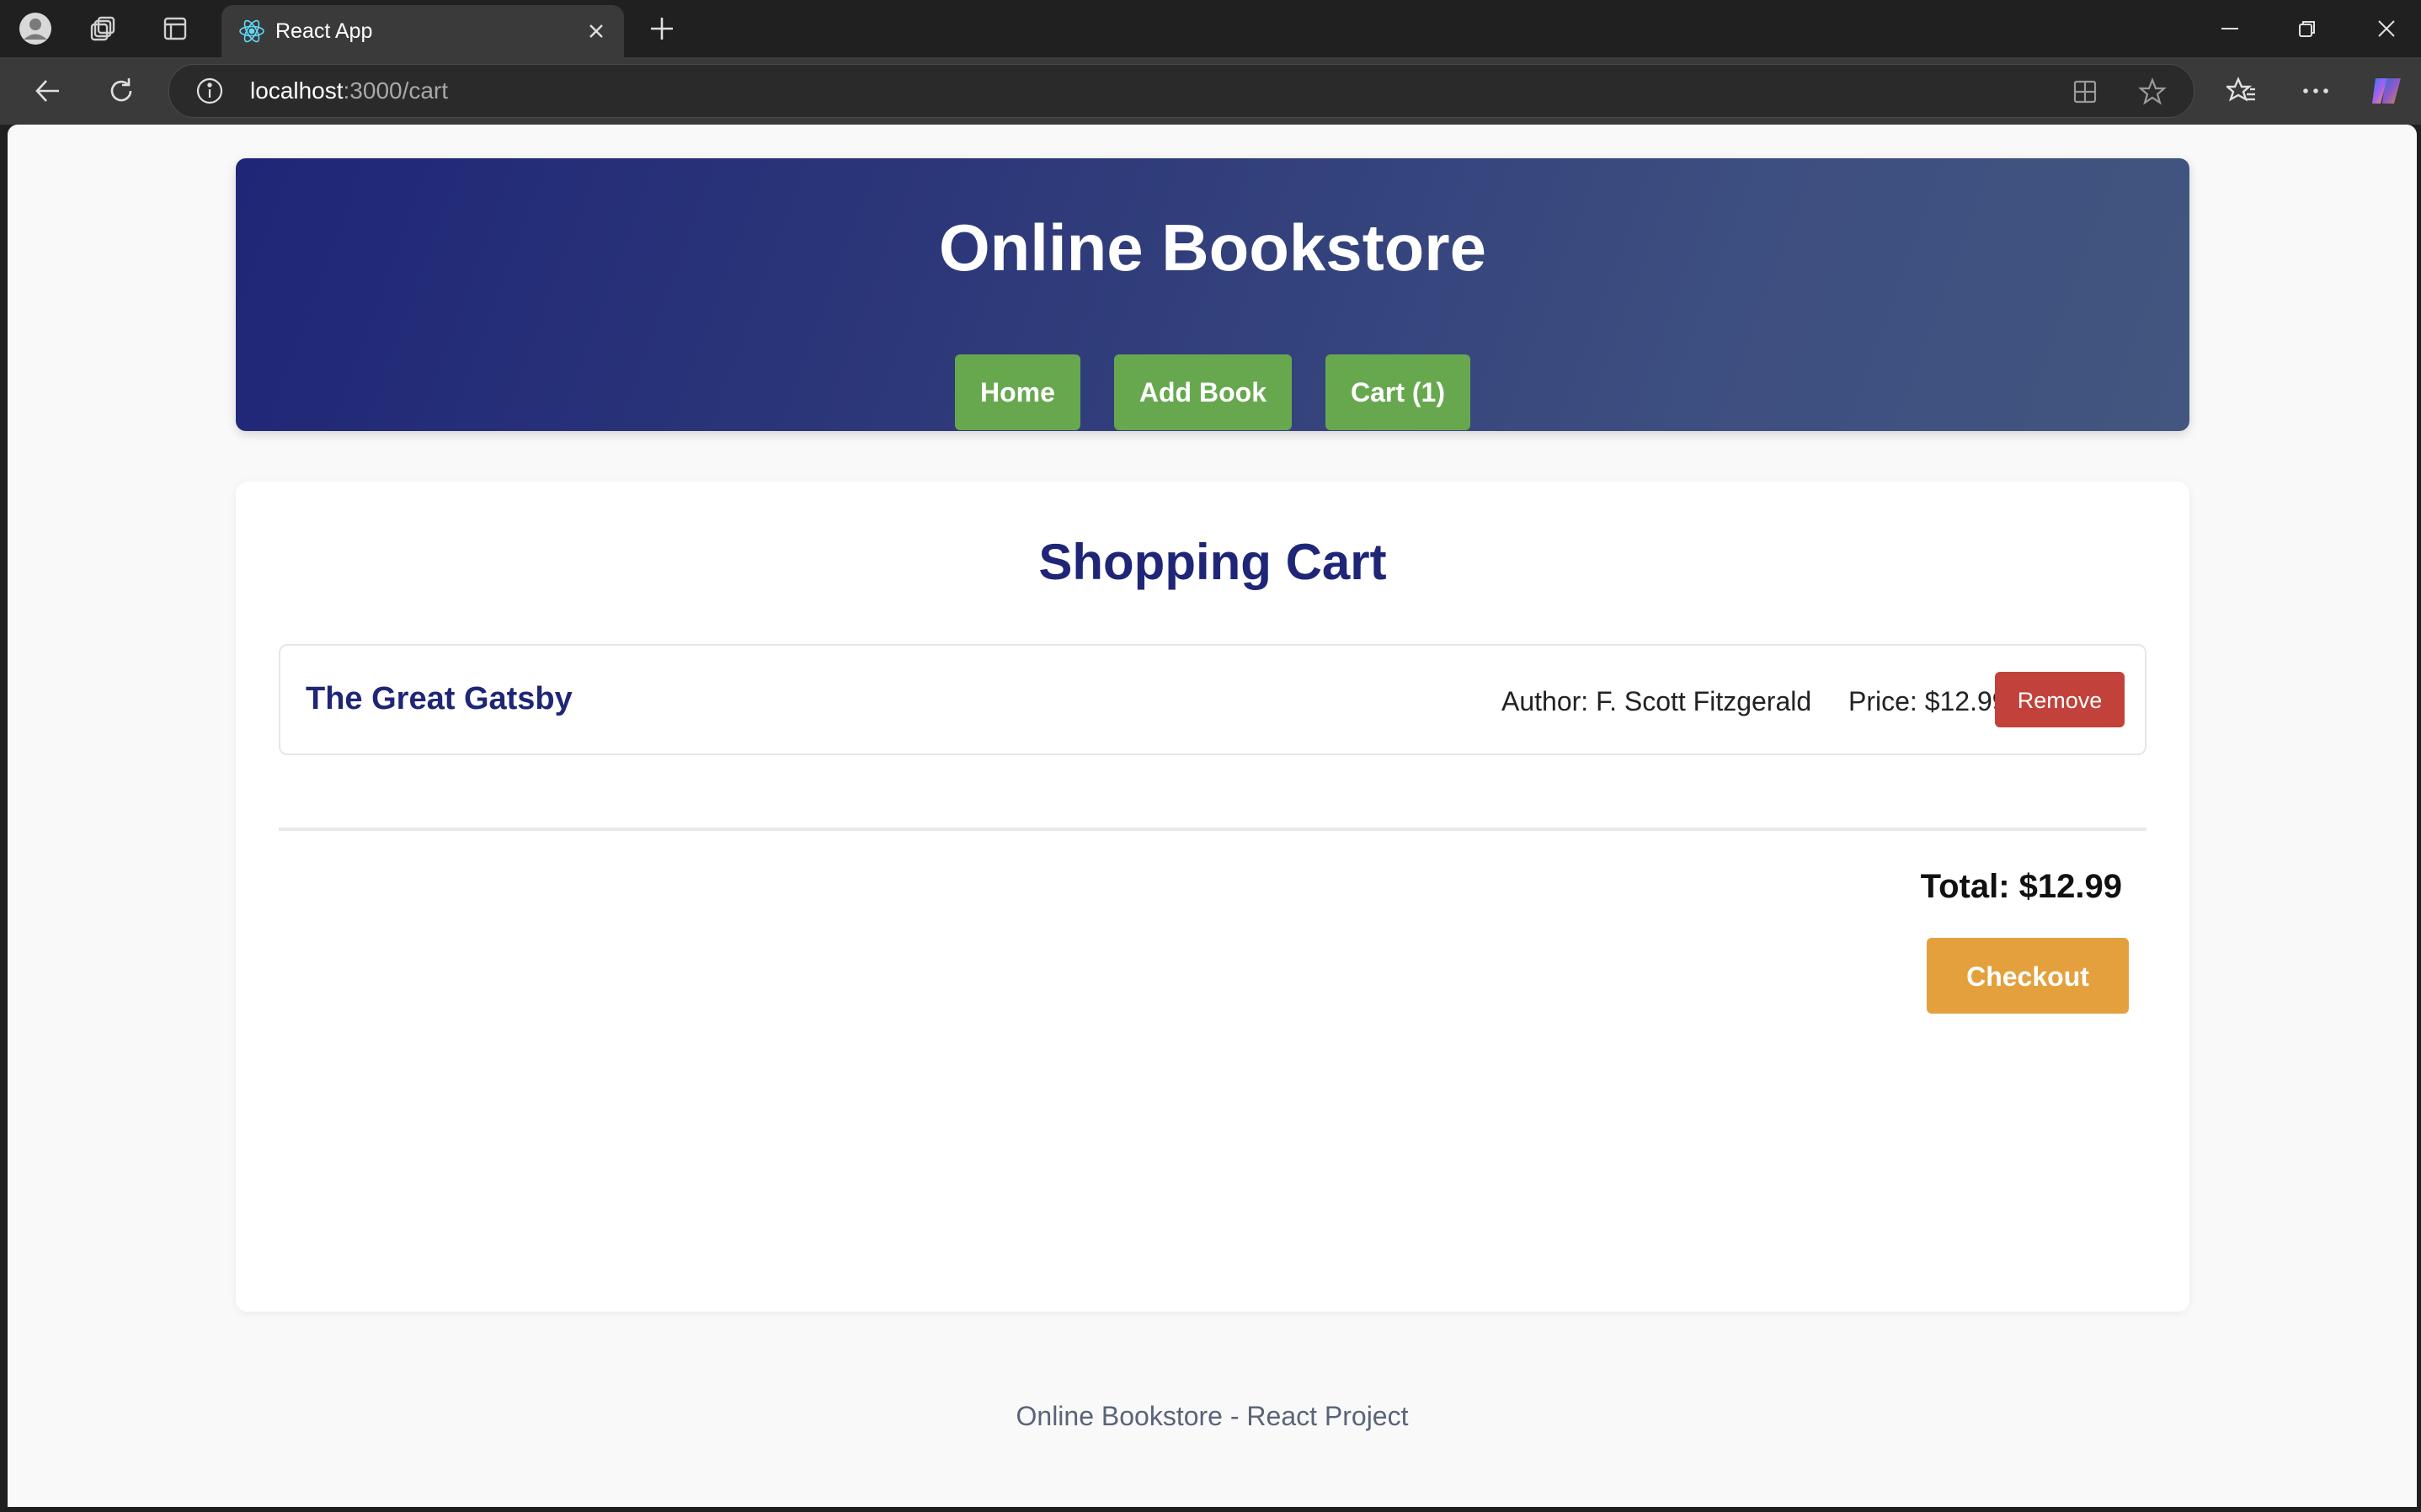 This screenshot has height=1512, width=2421. I want to click on browser-toolbar: localhost:3000/cart, so click(1210, 91).